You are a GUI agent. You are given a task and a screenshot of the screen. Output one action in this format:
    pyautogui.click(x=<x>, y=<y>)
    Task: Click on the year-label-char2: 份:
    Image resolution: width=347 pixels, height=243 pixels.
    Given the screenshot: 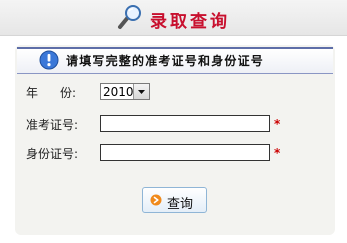 What is the action you would take?
    pyautogui.click(x=68, y=93)
    